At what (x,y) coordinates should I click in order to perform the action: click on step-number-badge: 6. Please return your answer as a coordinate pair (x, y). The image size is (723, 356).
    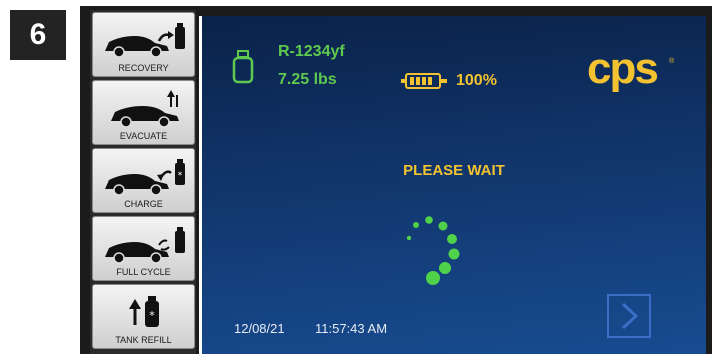
    Looking at the image, I should click on (38, 35).